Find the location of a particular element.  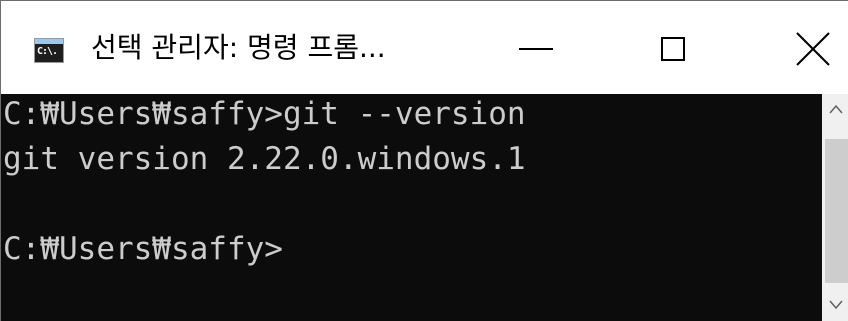

console-prompt-line: C:₩Users₩saffy> is located at coordinates (143, 249).